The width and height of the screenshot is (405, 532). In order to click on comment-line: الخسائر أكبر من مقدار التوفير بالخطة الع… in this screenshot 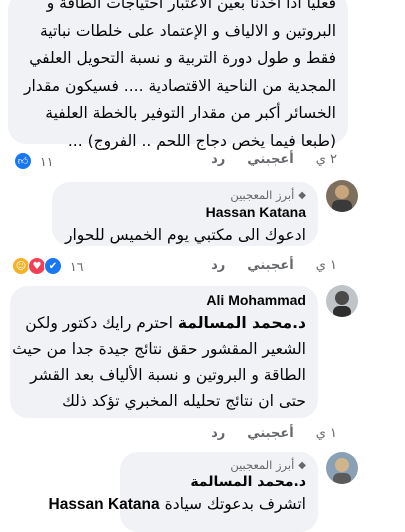, I will do `click(190, 113)`.